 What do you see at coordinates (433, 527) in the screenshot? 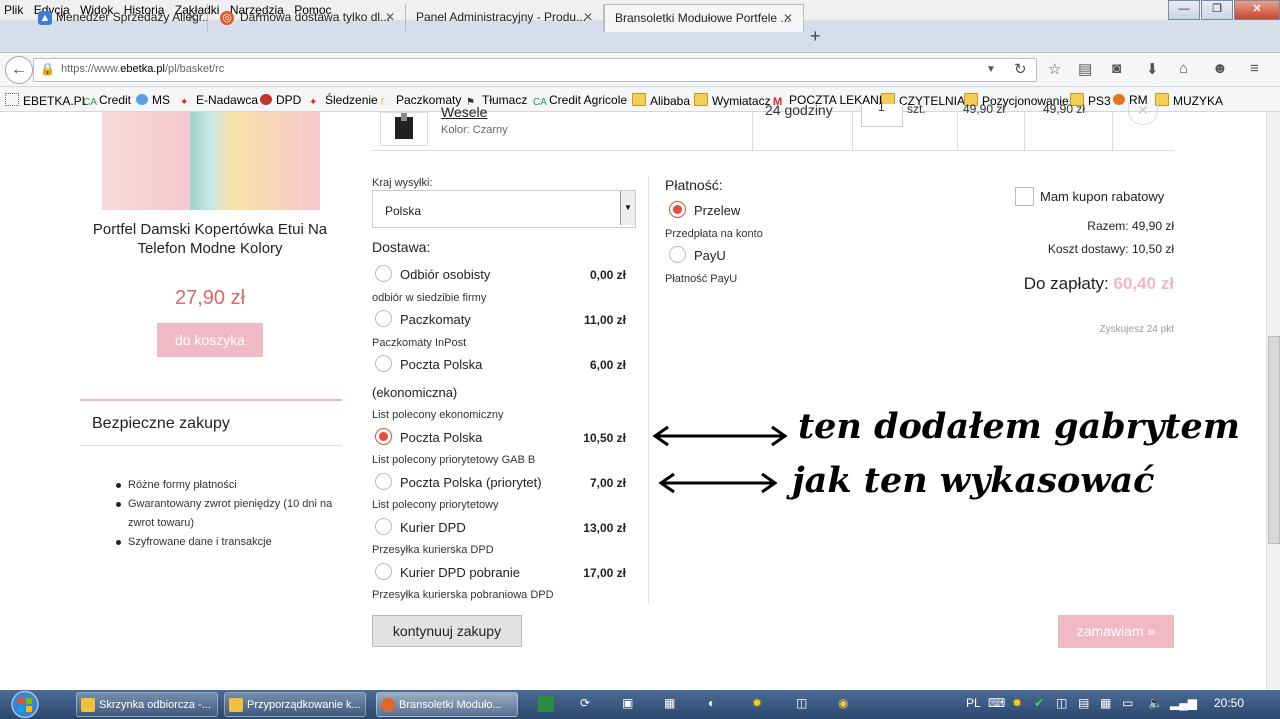
I see `option-name: Kurier DPD` at bounding box center [433, 527].